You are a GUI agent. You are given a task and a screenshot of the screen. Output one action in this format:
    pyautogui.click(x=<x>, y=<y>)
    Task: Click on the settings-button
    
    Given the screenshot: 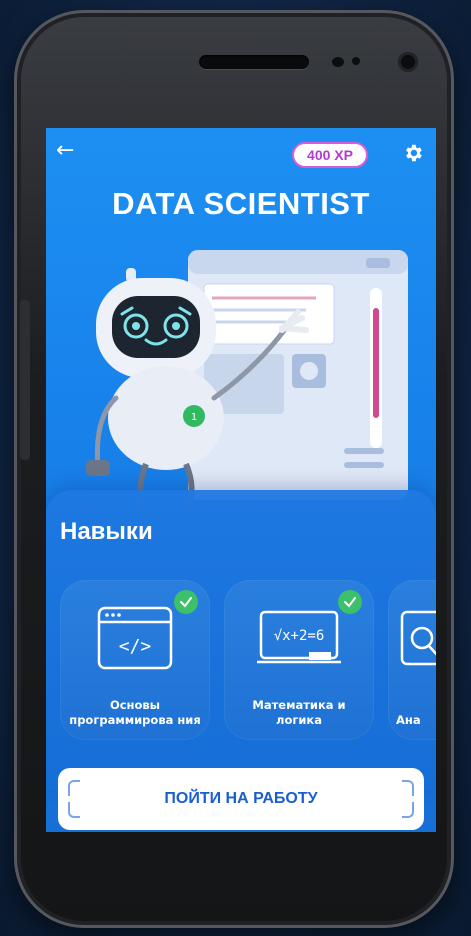 What is the action you would take?
    pyautogui.click(x=413, y=155)
    